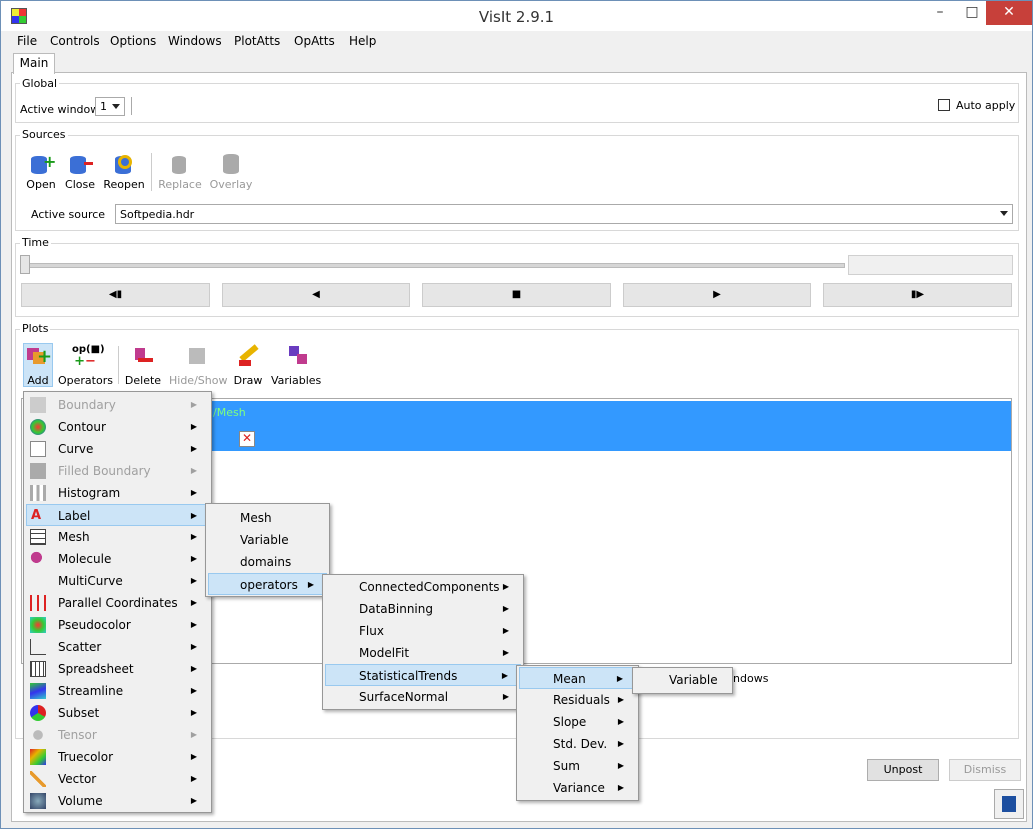 The image size is (1033, 829). Describe the element at coordinates (41, 171) in the screenshot. I see `open-source-button: + Open` at that location.